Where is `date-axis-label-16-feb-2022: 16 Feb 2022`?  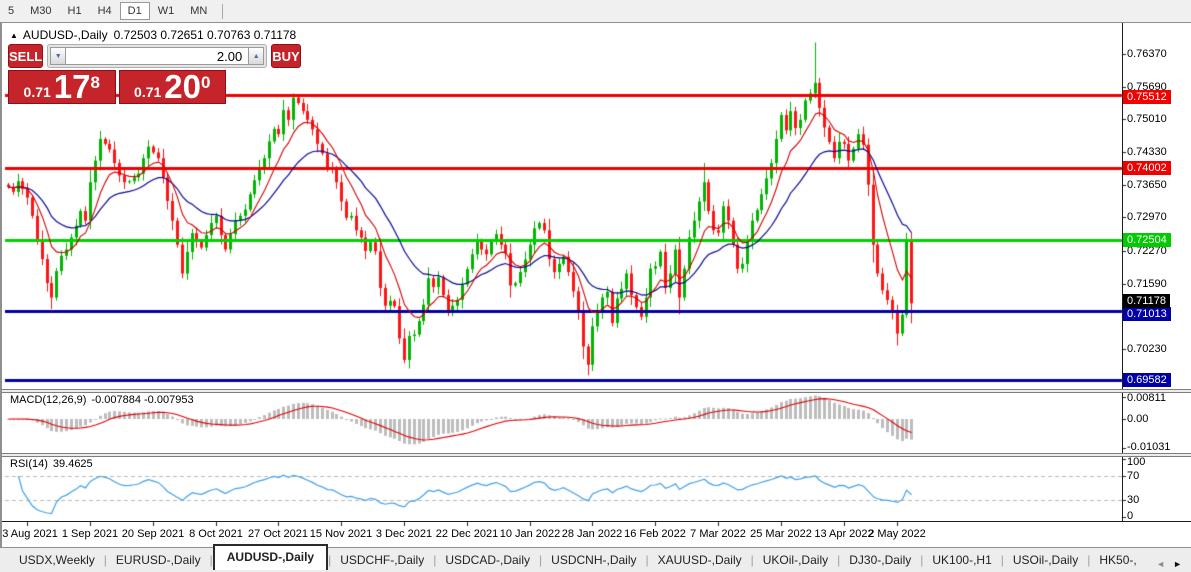
date-axis-label-16-feb-2022: 16 Feb 2022 is located at coordinates (655, 534).